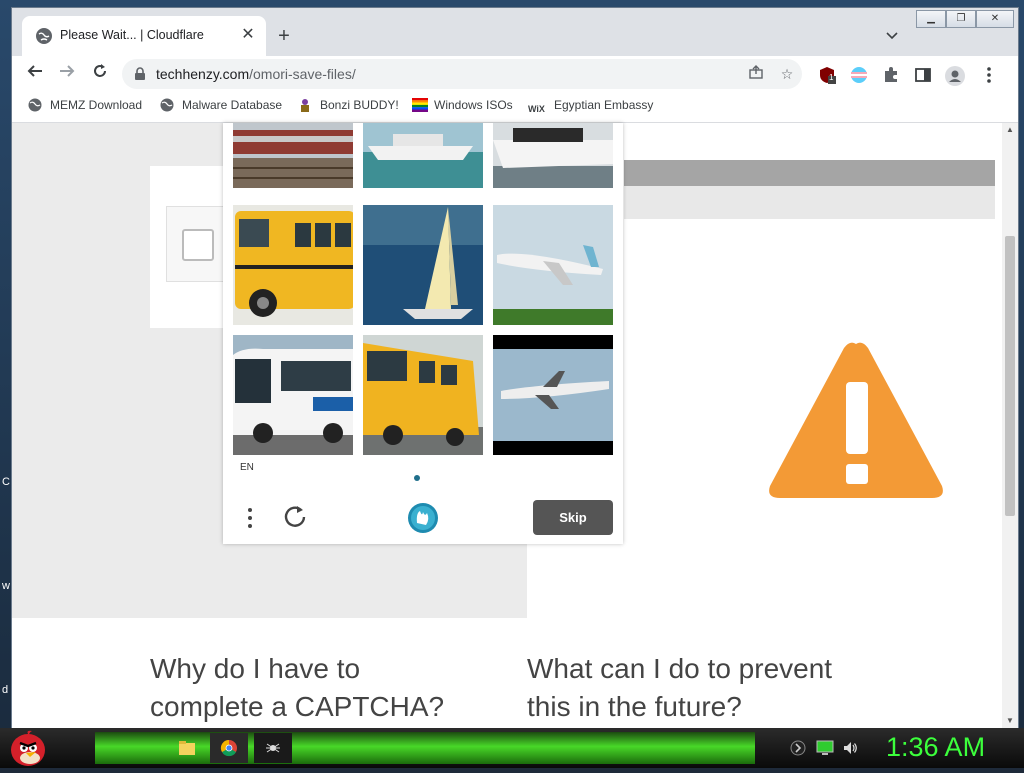 Image resolution: width=1024 pixels, height=773 pixels. Describe the element at coordinates (892, 37) in the screenshot. I see `chevron-down-icon` at that location.